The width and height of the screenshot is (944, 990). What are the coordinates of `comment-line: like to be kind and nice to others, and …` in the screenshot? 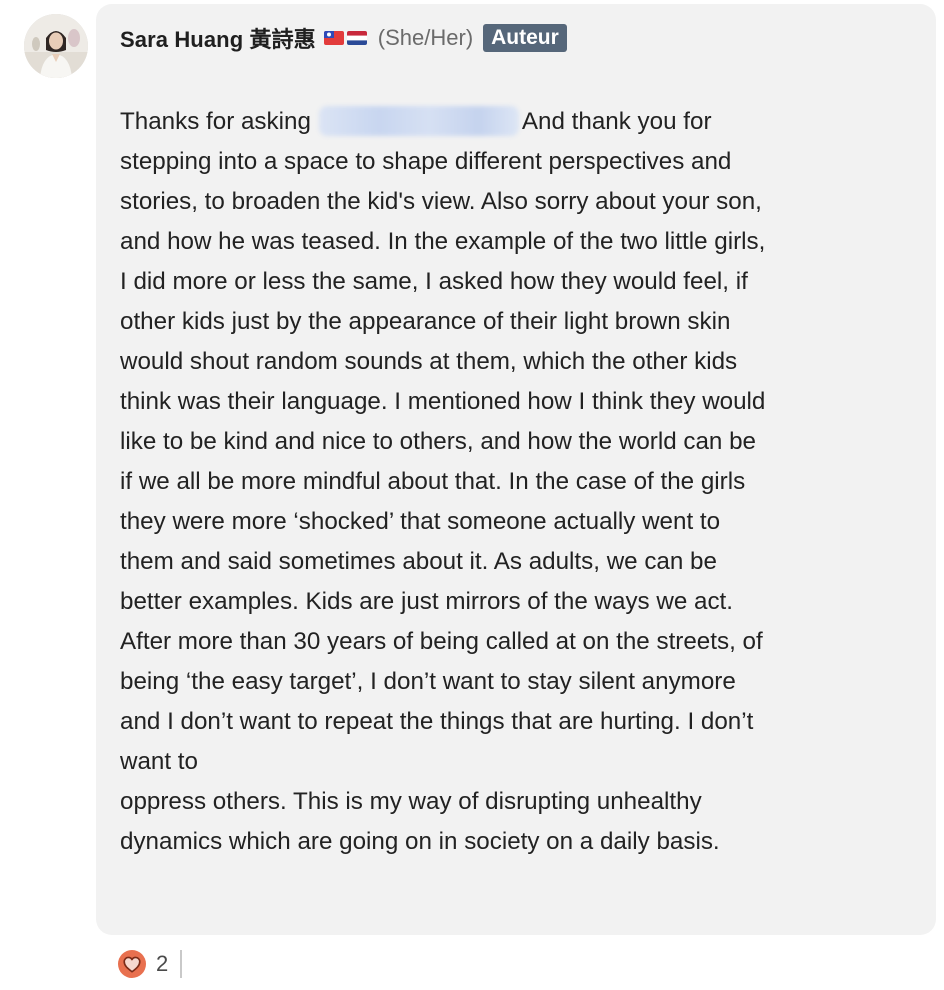 It's located at (520, 442).